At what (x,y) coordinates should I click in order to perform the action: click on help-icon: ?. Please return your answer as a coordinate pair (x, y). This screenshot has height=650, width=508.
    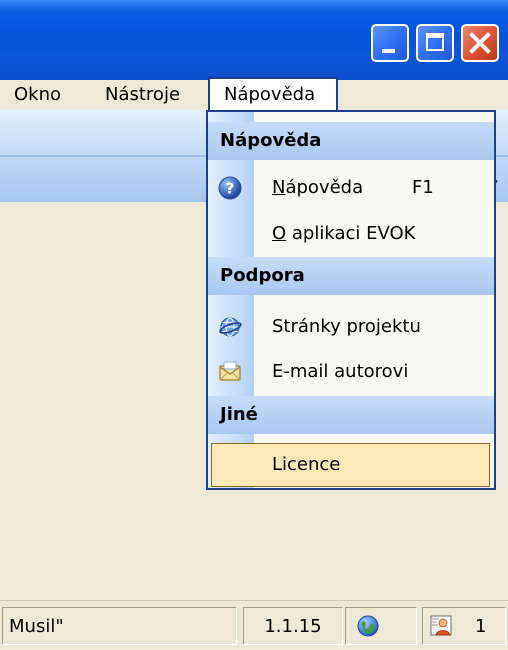
    Looking at the image, I should click on (230, 188).